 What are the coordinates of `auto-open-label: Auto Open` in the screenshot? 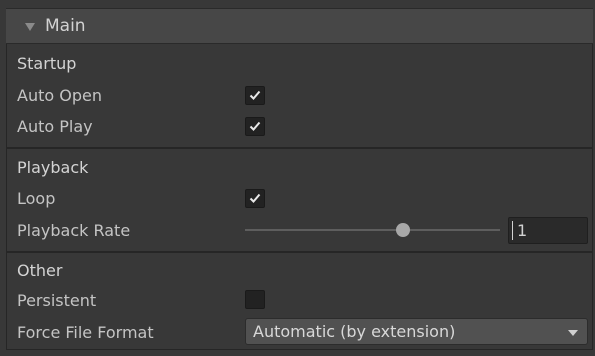 It's located at (59, 95).